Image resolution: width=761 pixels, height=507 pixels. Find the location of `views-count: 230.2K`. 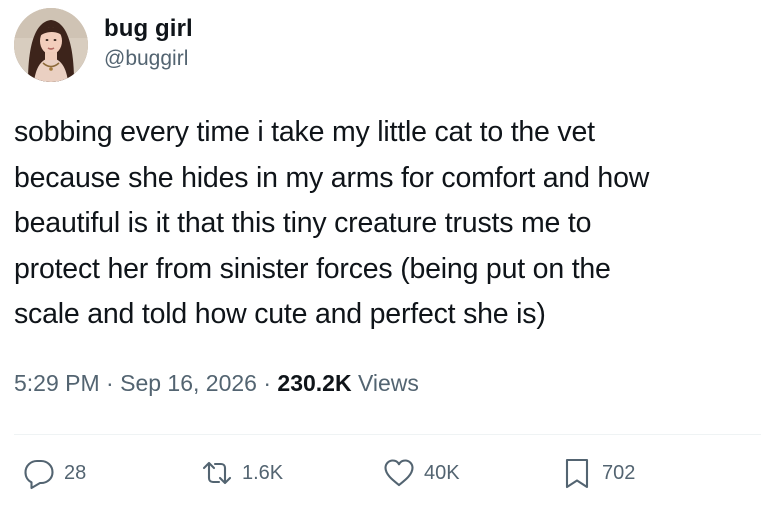

views-count: 230.2K is located at coordinates (314, 383).